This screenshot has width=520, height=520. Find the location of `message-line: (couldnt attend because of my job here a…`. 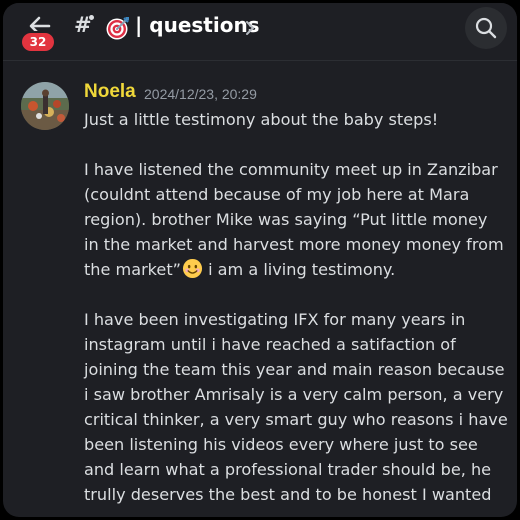

message-line: (couldnt attend because of my job here a… is located at coordinates (277, 194).